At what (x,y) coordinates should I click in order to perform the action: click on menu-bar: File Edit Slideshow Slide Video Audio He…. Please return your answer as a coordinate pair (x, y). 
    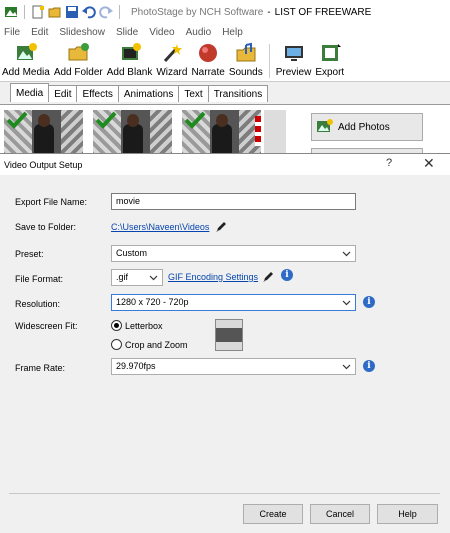
    Looking at the image, I should click on (225, 32).